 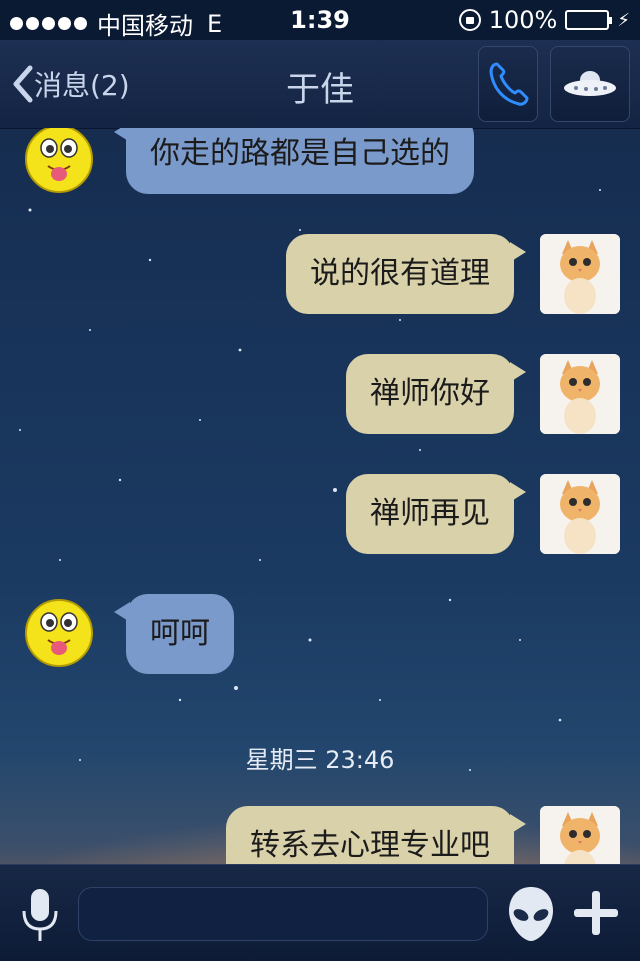 I want to click on call-button, so click(x=508, y=84).